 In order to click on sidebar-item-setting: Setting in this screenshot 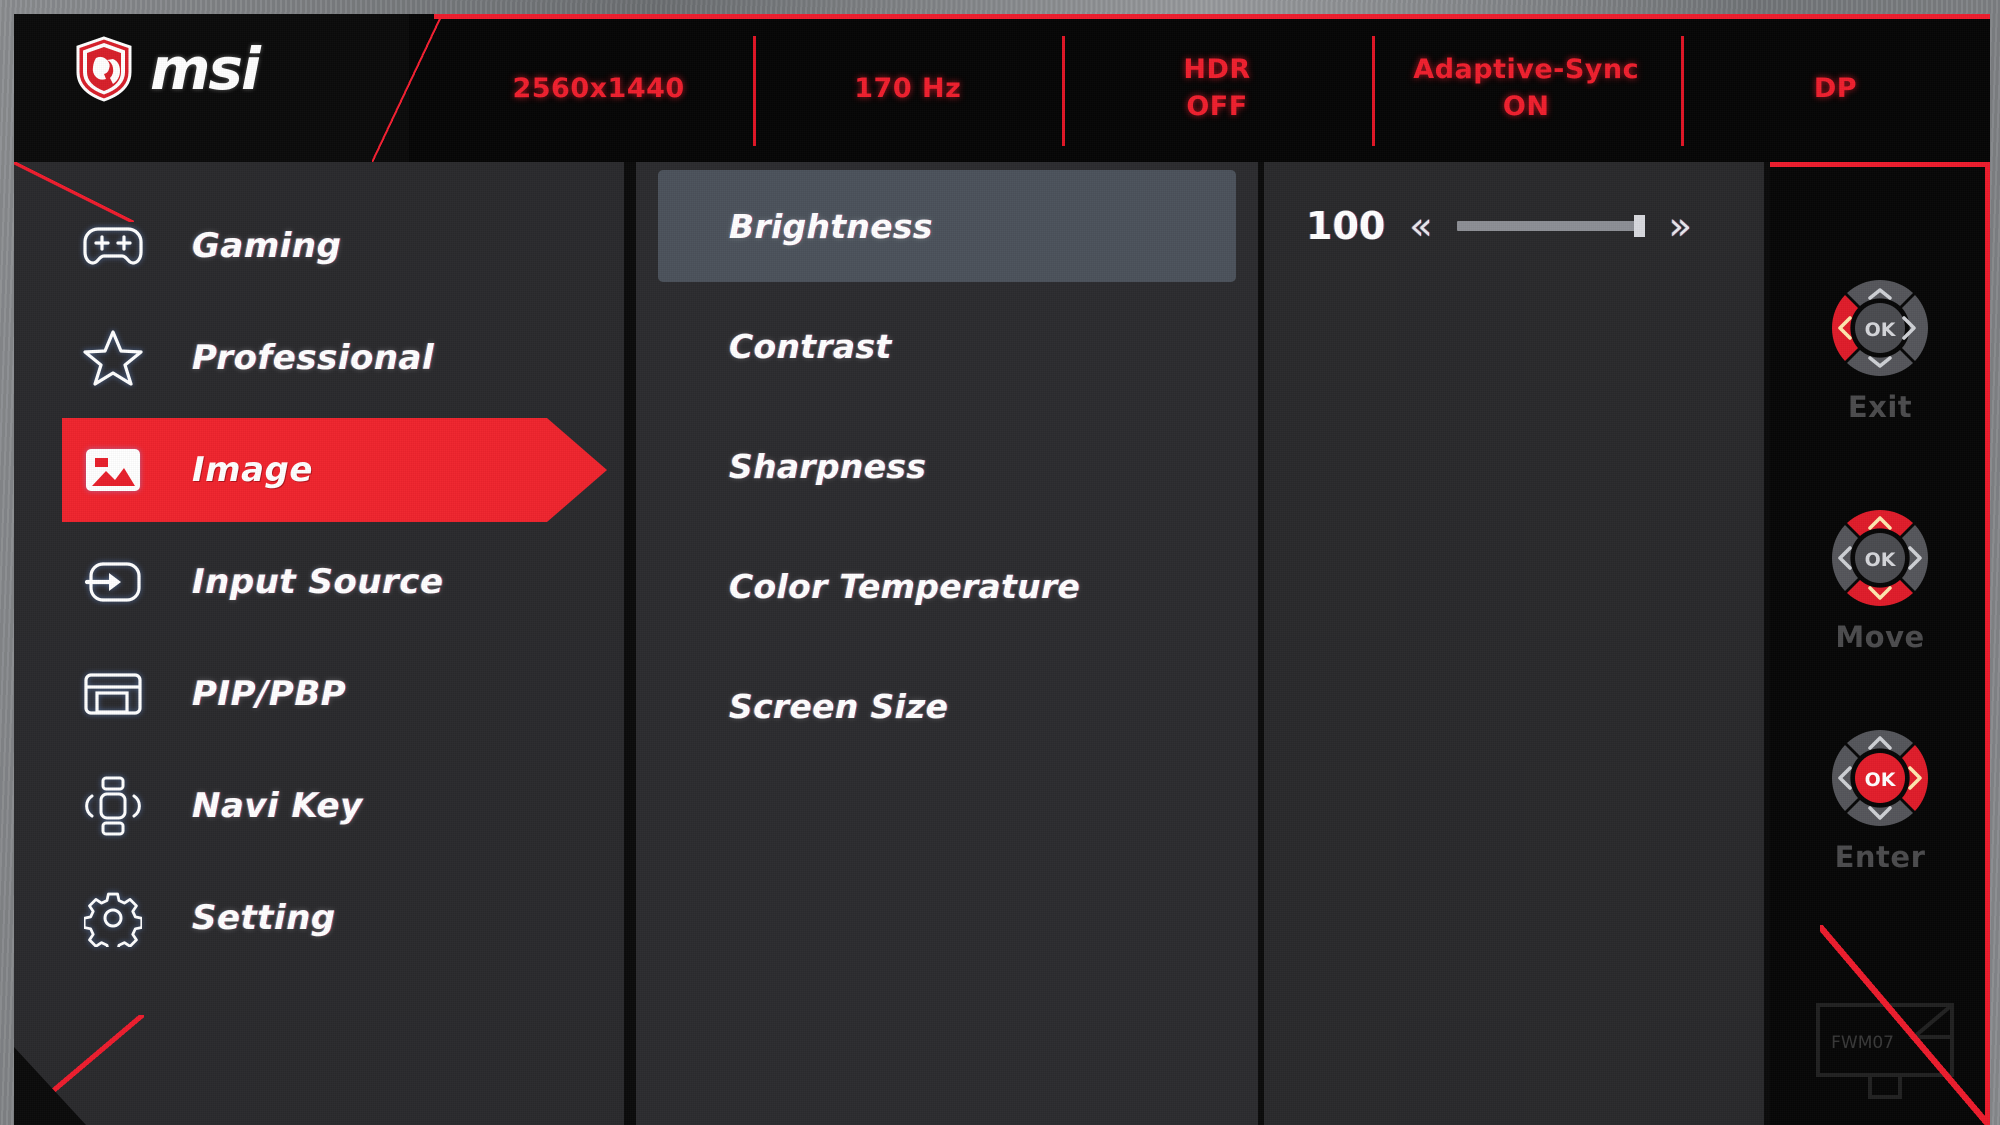, I will do `click(319, 918)`.